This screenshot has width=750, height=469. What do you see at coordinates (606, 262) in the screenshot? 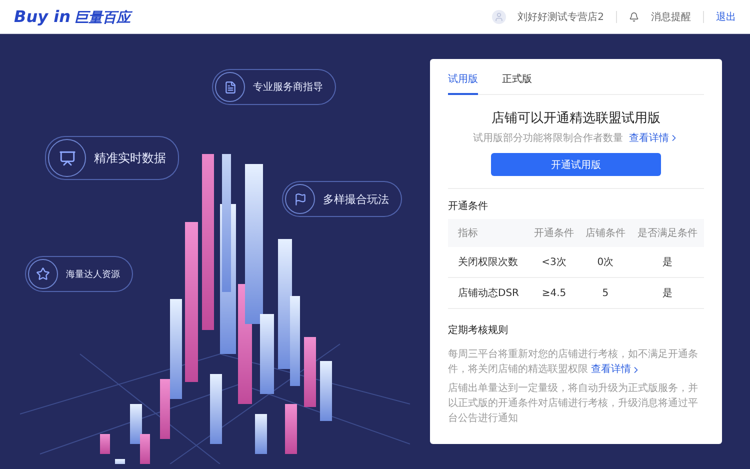
I see `table-cell: 0次` at bounding box center [606, 262].